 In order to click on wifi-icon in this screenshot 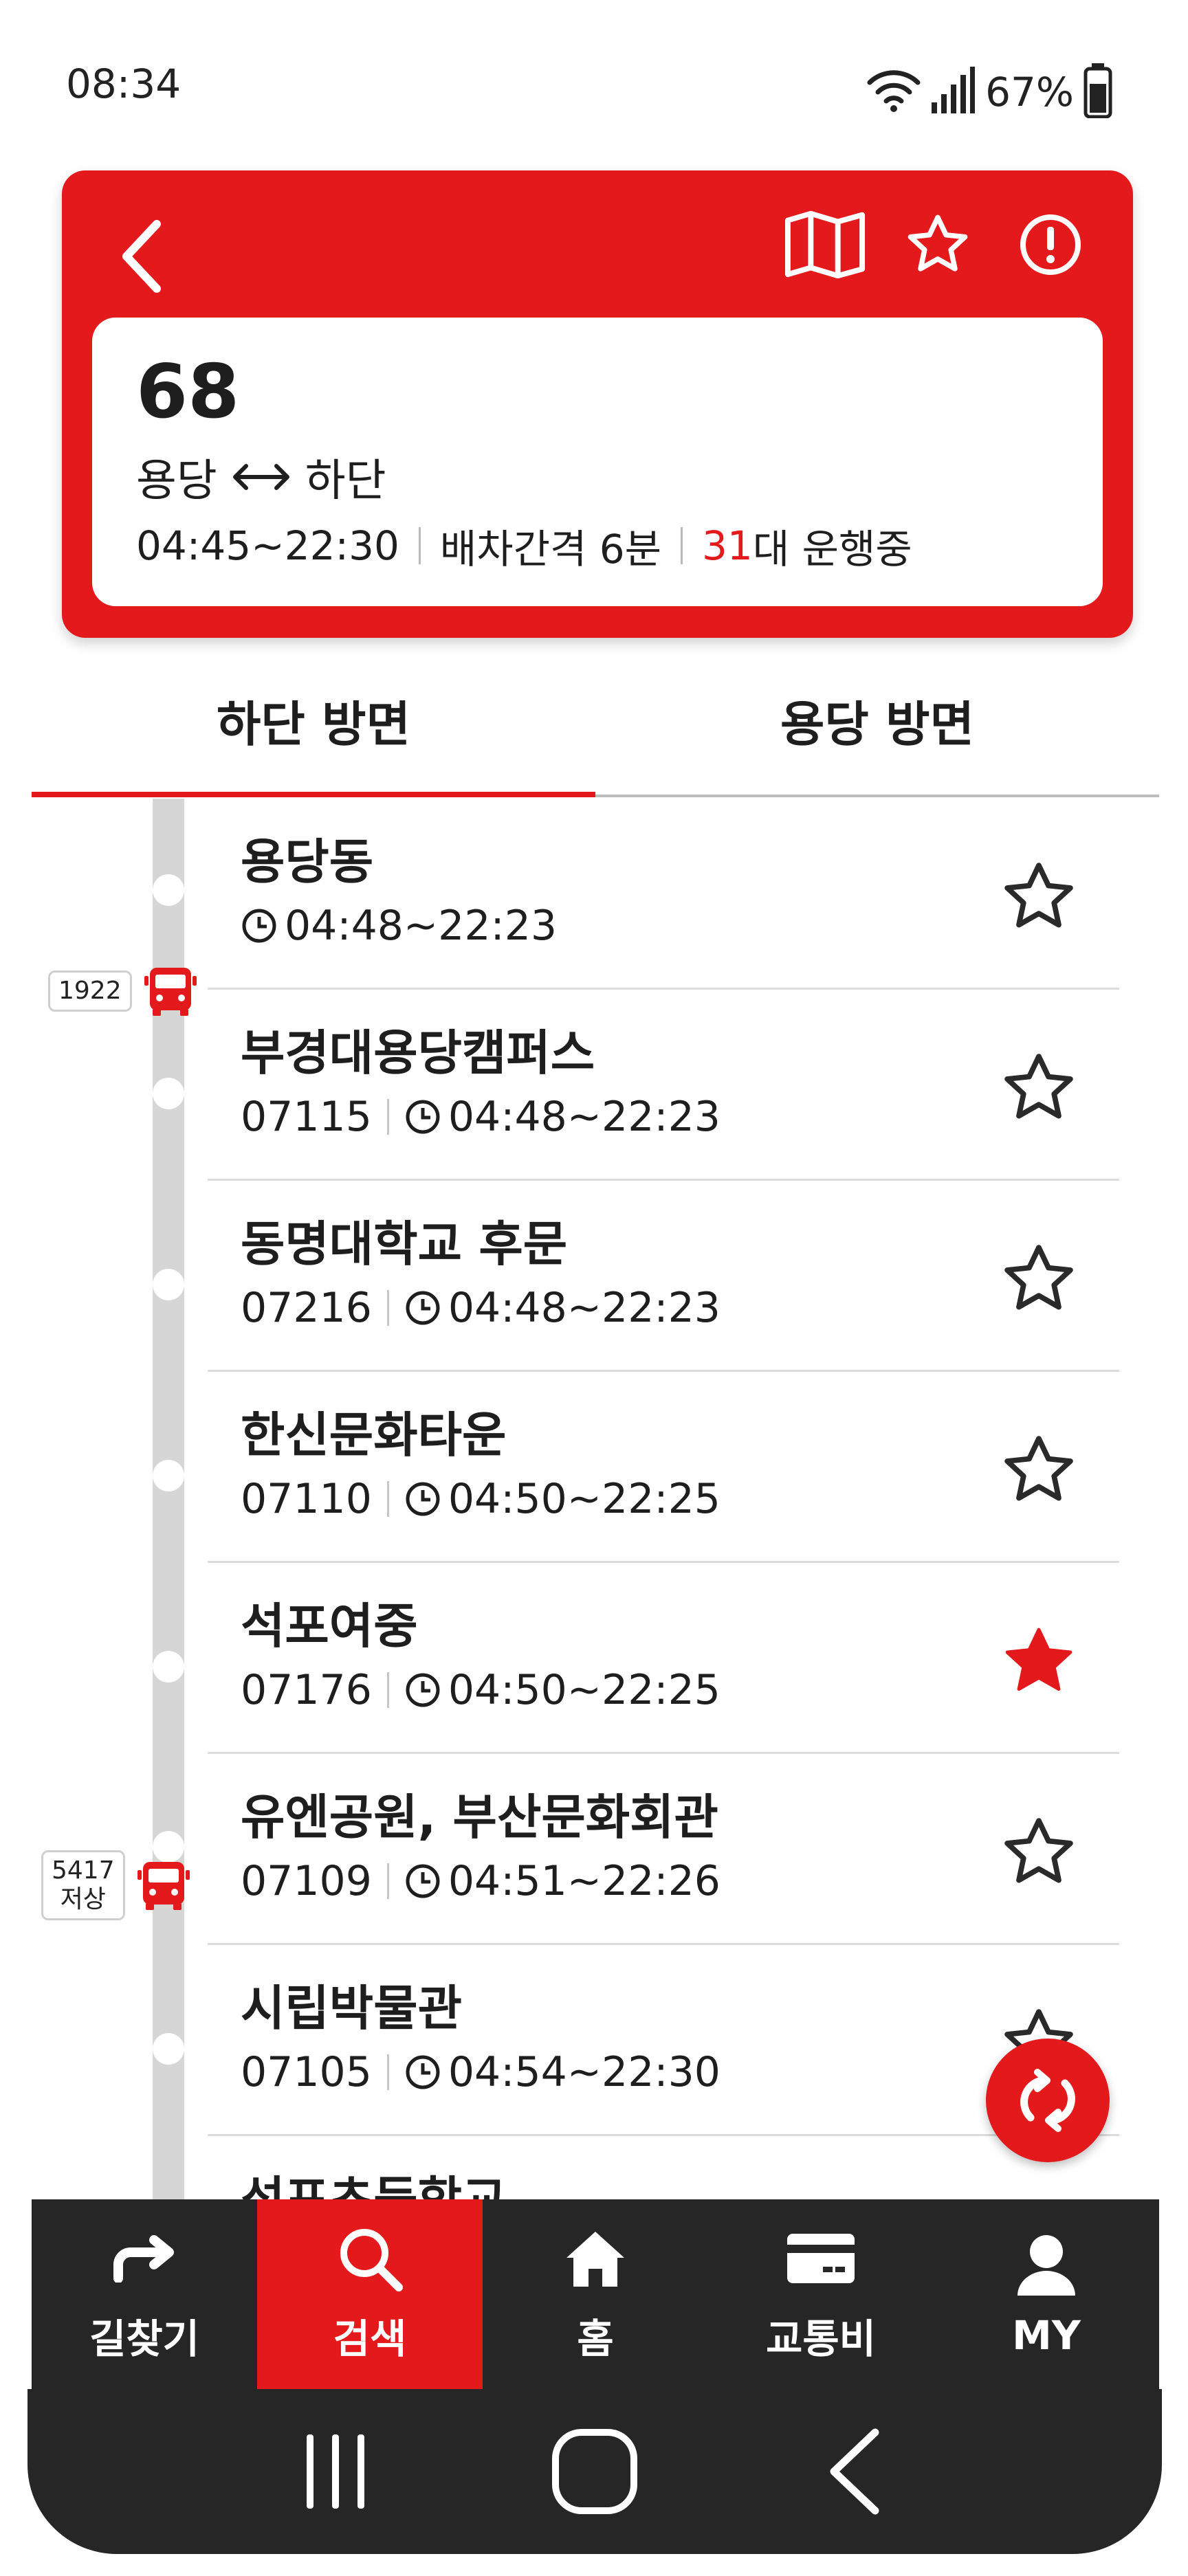, I will do `click(894, 92)`.